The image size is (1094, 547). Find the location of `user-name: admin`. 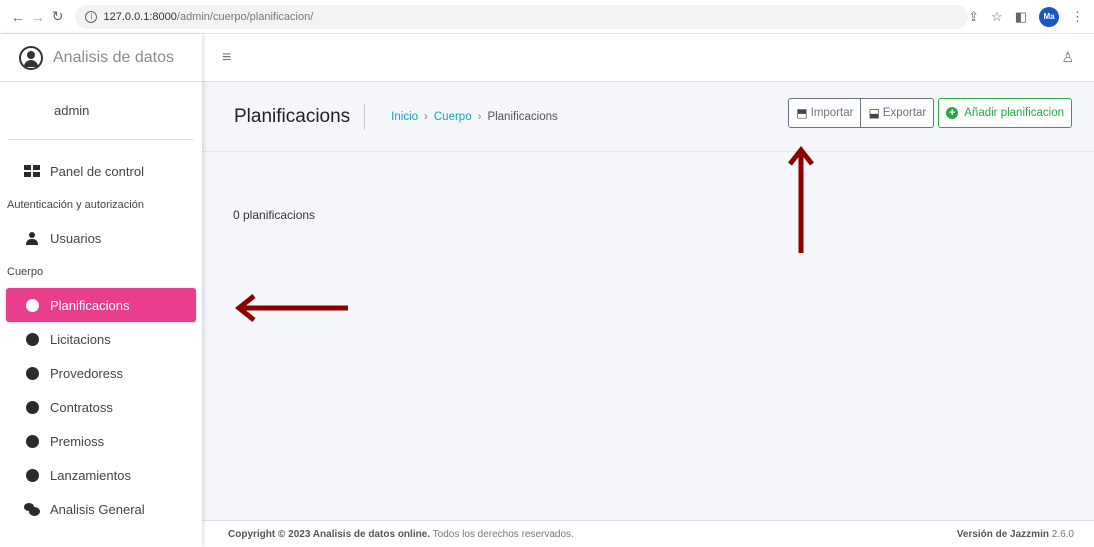

user-name: admin is located at coordinates (72, 110).